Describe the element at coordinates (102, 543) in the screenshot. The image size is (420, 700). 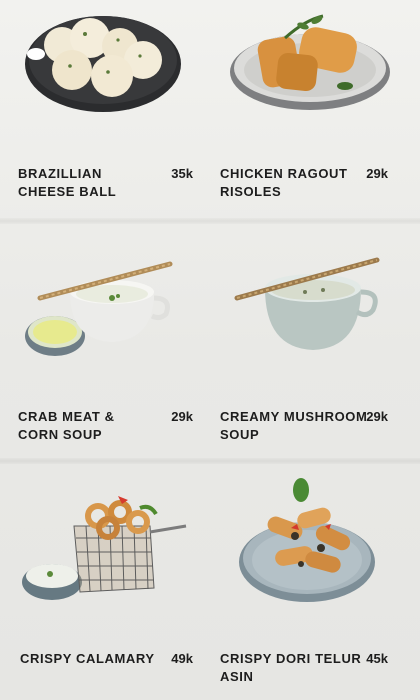
I see `calamary-photo` at that location.